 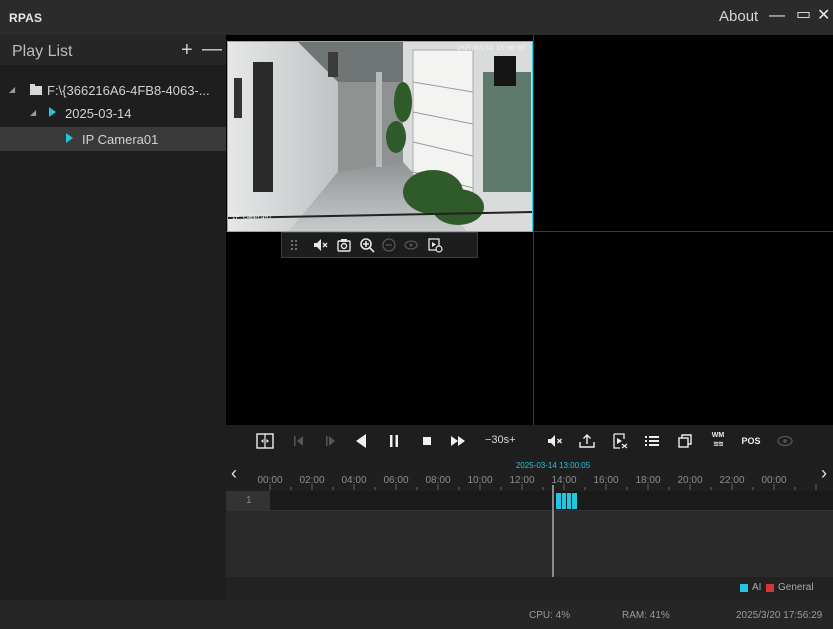 What do you see at coordinates (529, 501) in the screenshot?
I see `timeline-track: 1` at bounding box center [529, 501].